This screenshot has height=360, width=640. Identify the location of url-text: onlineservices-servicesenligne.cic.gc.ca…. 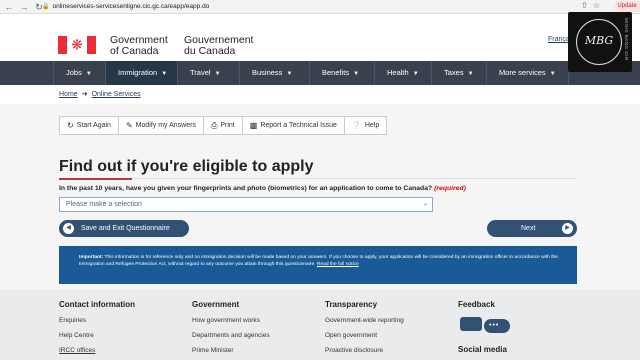
(131, 6).